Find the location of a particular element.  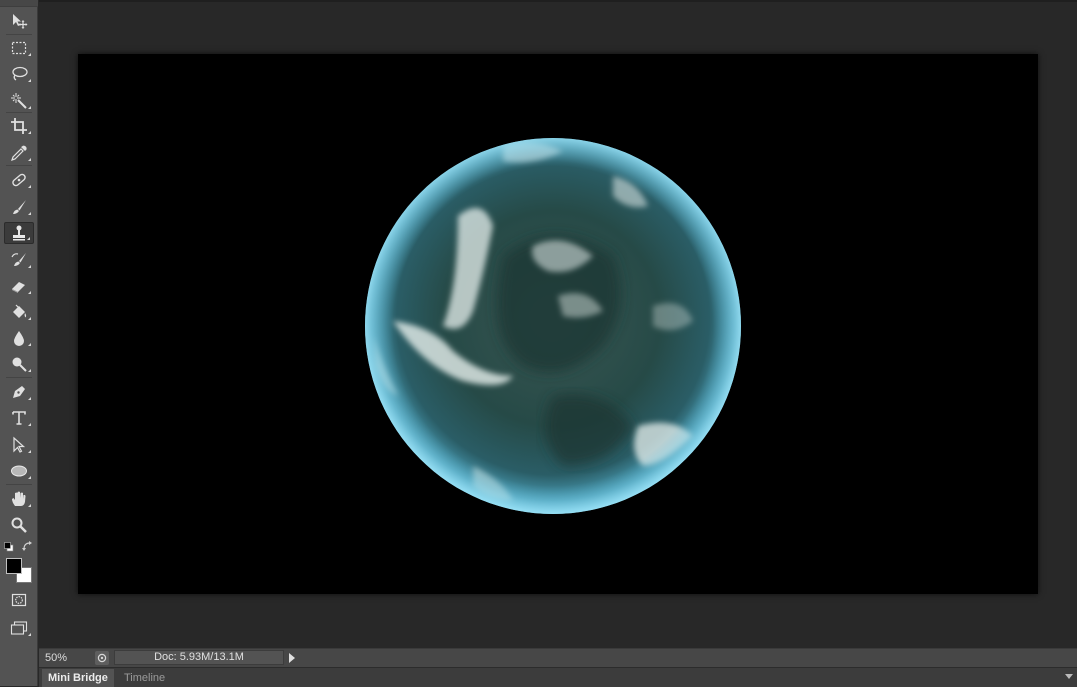

foreground-color-swatch is located at coordinates (14, 566).